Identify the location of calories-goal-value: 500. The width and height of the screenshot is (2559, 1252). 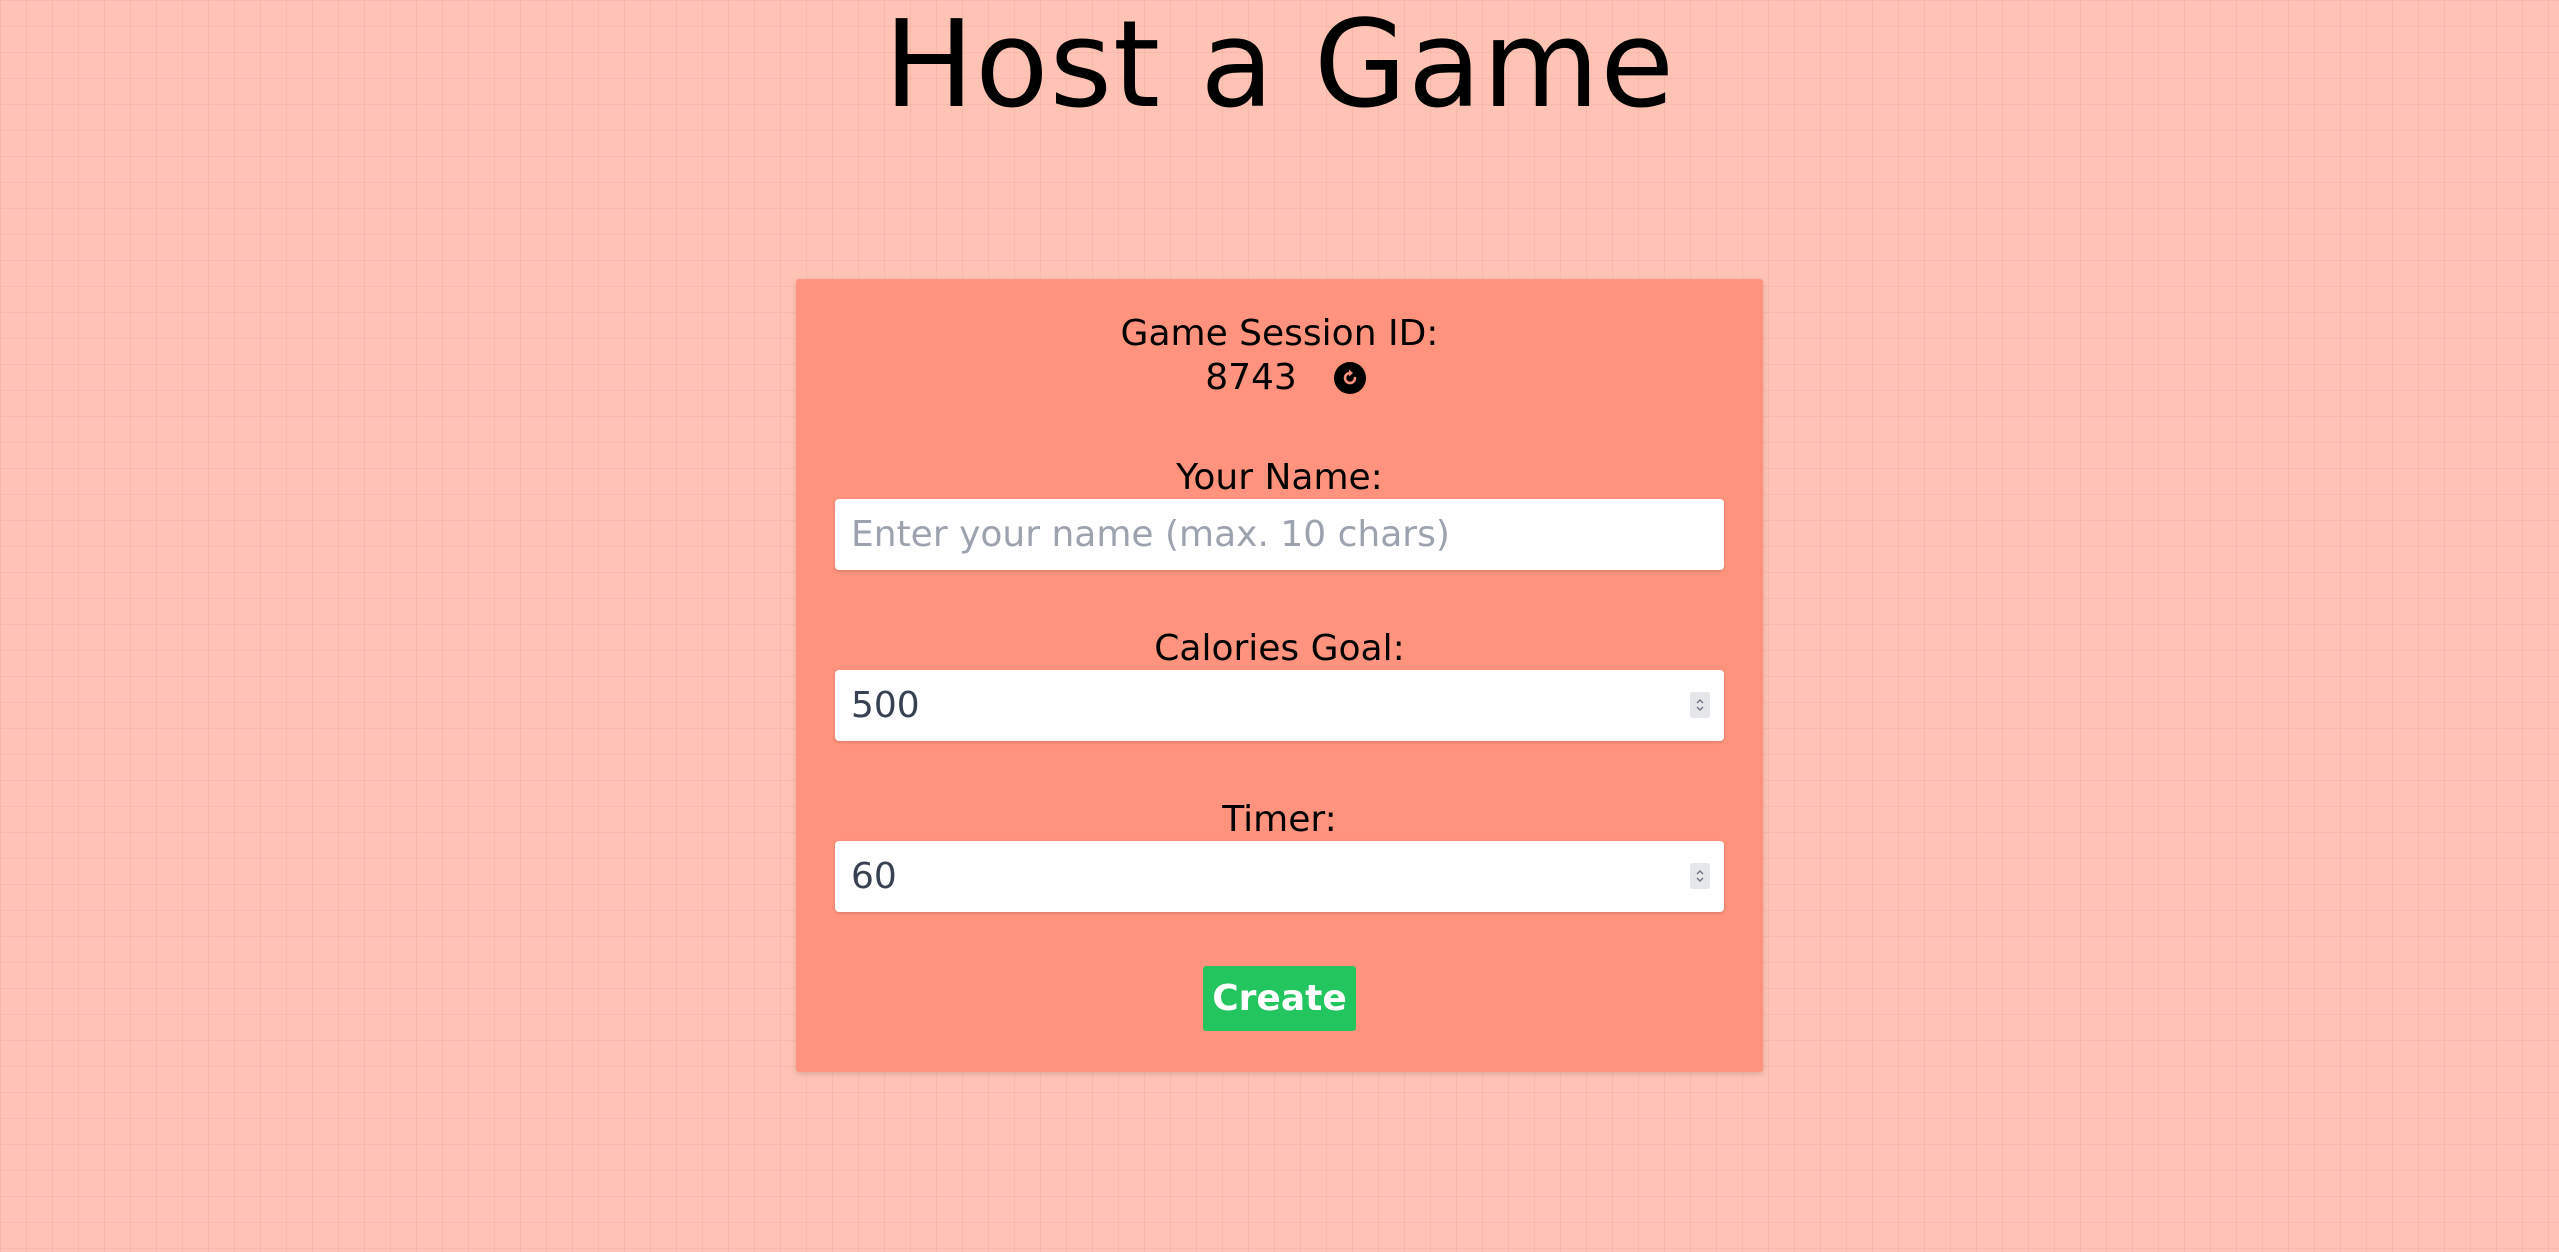
(885, 705).